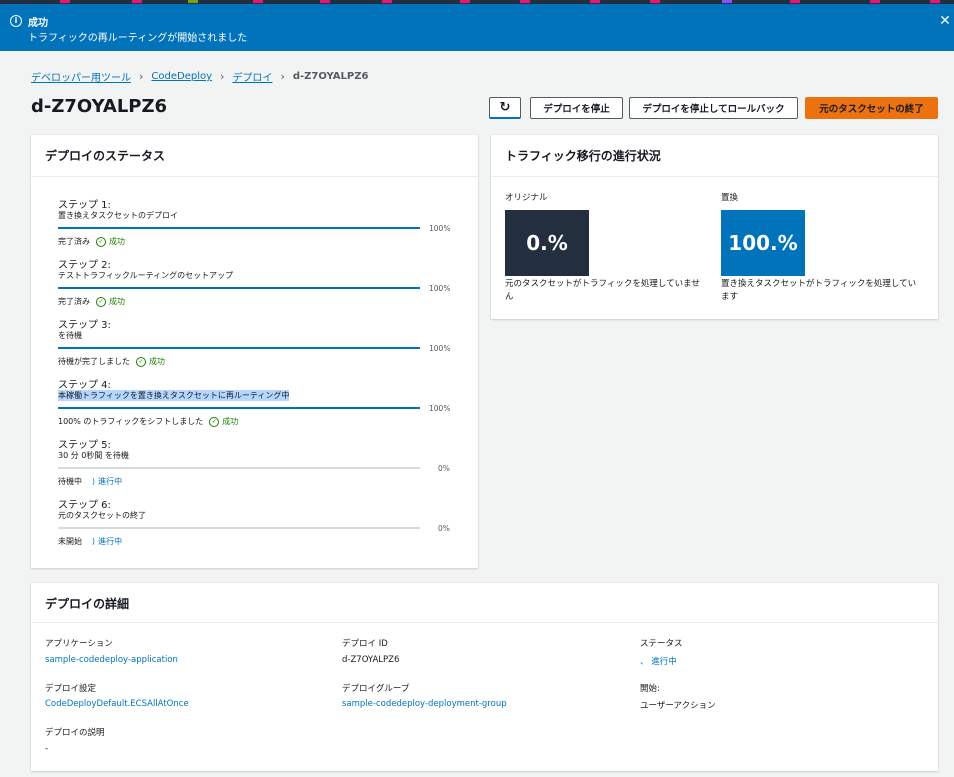  What do you see at coordinates (254, 156) in the screenshot?
I see `deployment-status-title: デプロイのステータス` at bounding box center [254, 156].